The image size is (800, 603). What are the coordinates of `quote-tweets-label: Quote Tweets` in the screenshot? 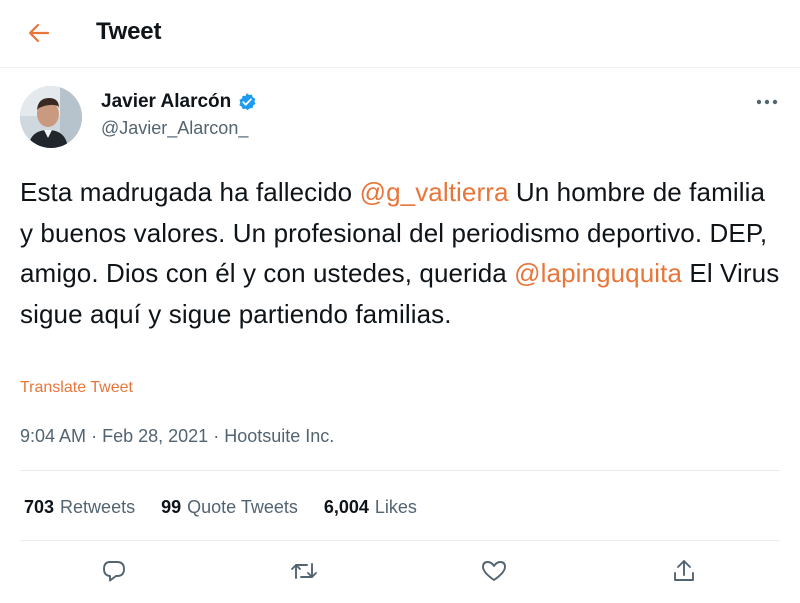 It's located at (242, 506).